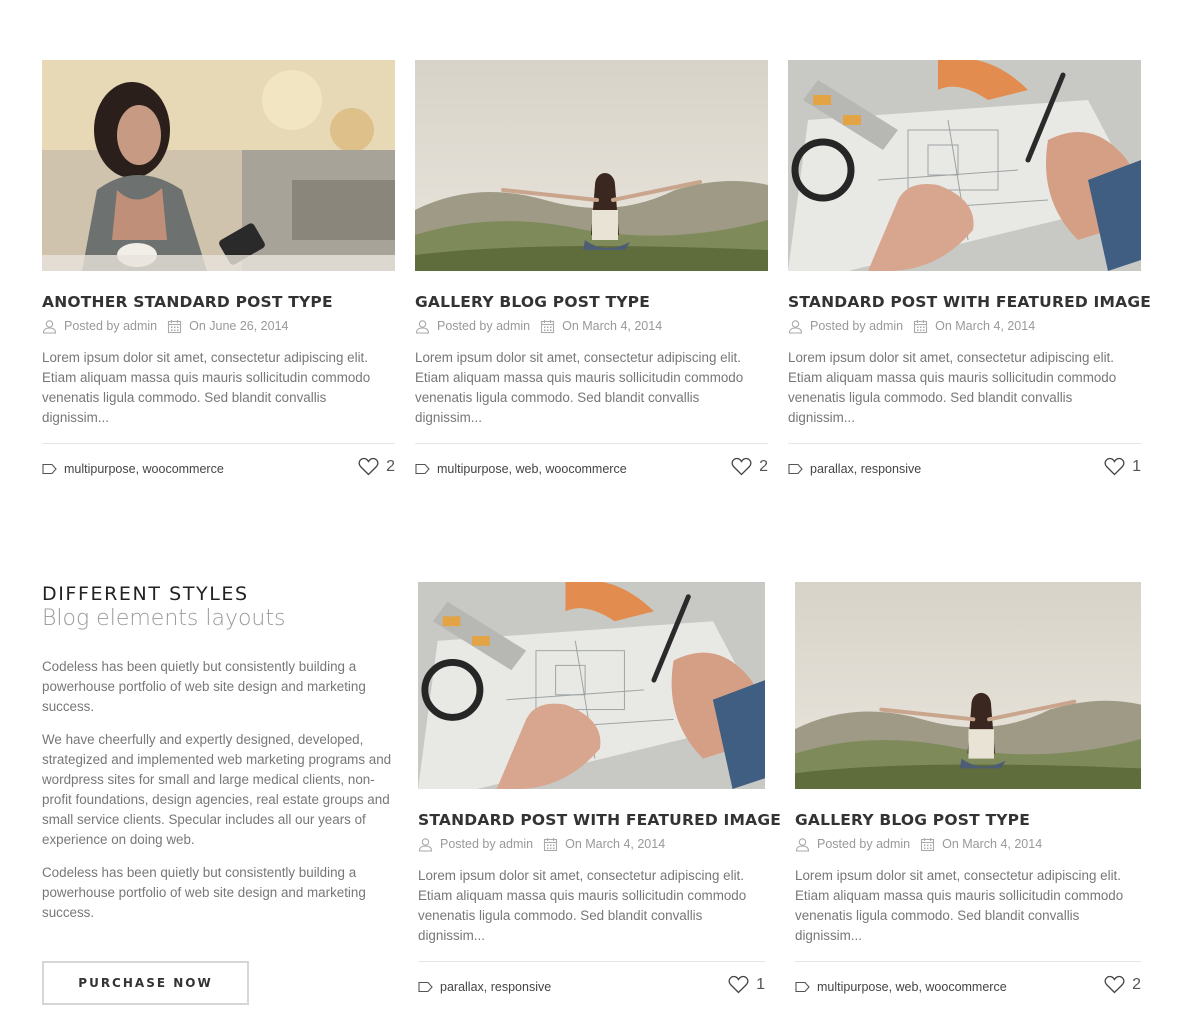 The height and width of the screenshot is (1034, 1179). I want to click on woman-with-phone-photo, so click(218, 165).